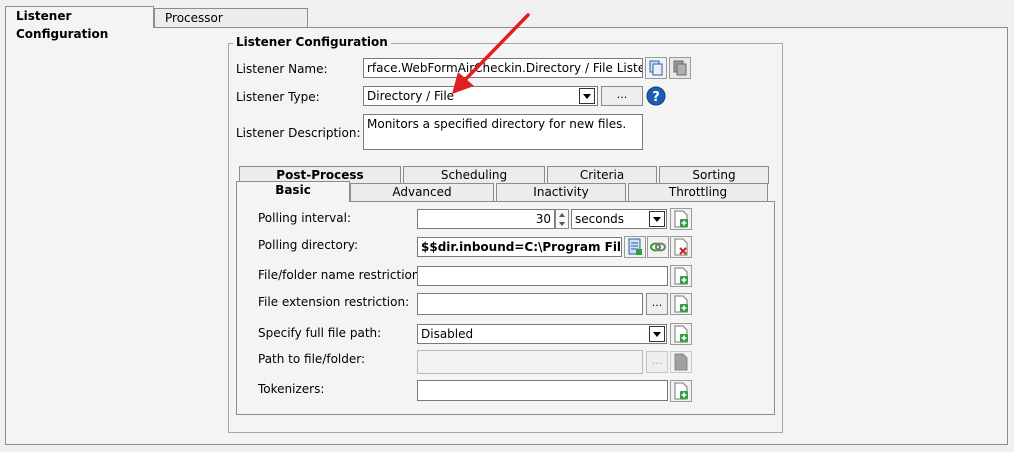 The width and height of the screenshot is (1014, 452). I want to click on full-path-select: Disabled, so click(542, 334).